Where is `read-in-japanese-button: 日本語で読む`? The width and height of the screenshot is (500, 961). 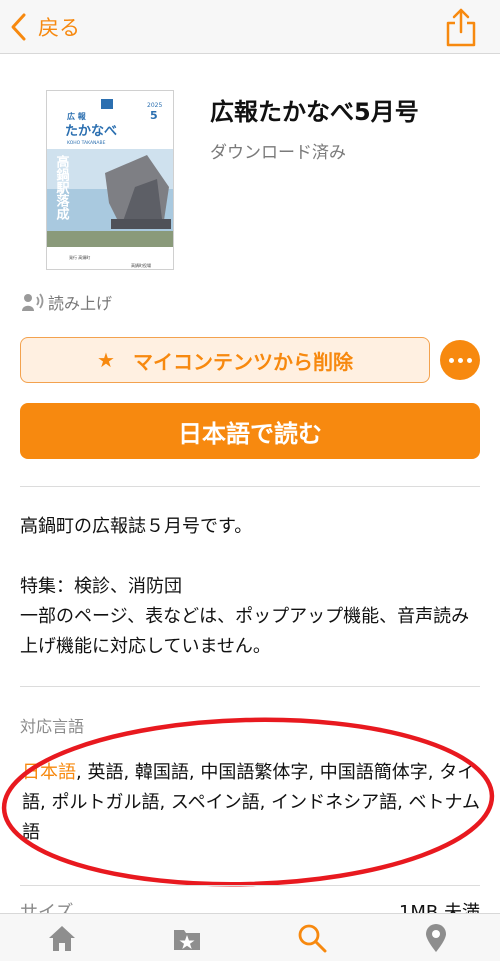 read-in-japanese-button: 日本語で読む is located at coordinates (250, 431).